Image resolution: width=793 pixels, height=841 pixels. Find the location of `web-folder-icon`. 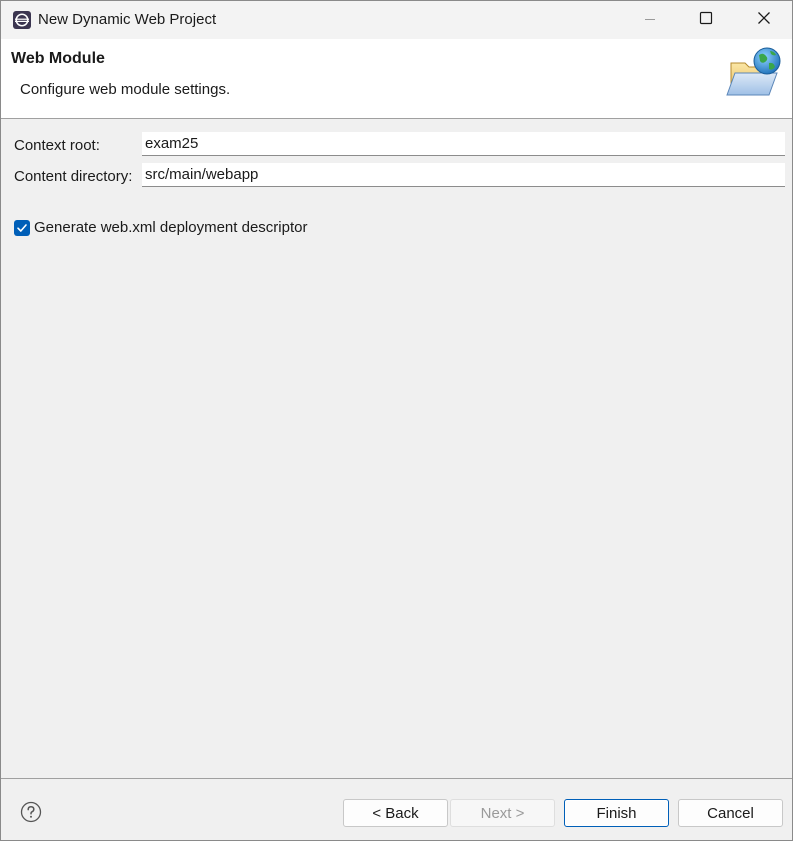

web-folder-icon is located at coordinates (756, 73).